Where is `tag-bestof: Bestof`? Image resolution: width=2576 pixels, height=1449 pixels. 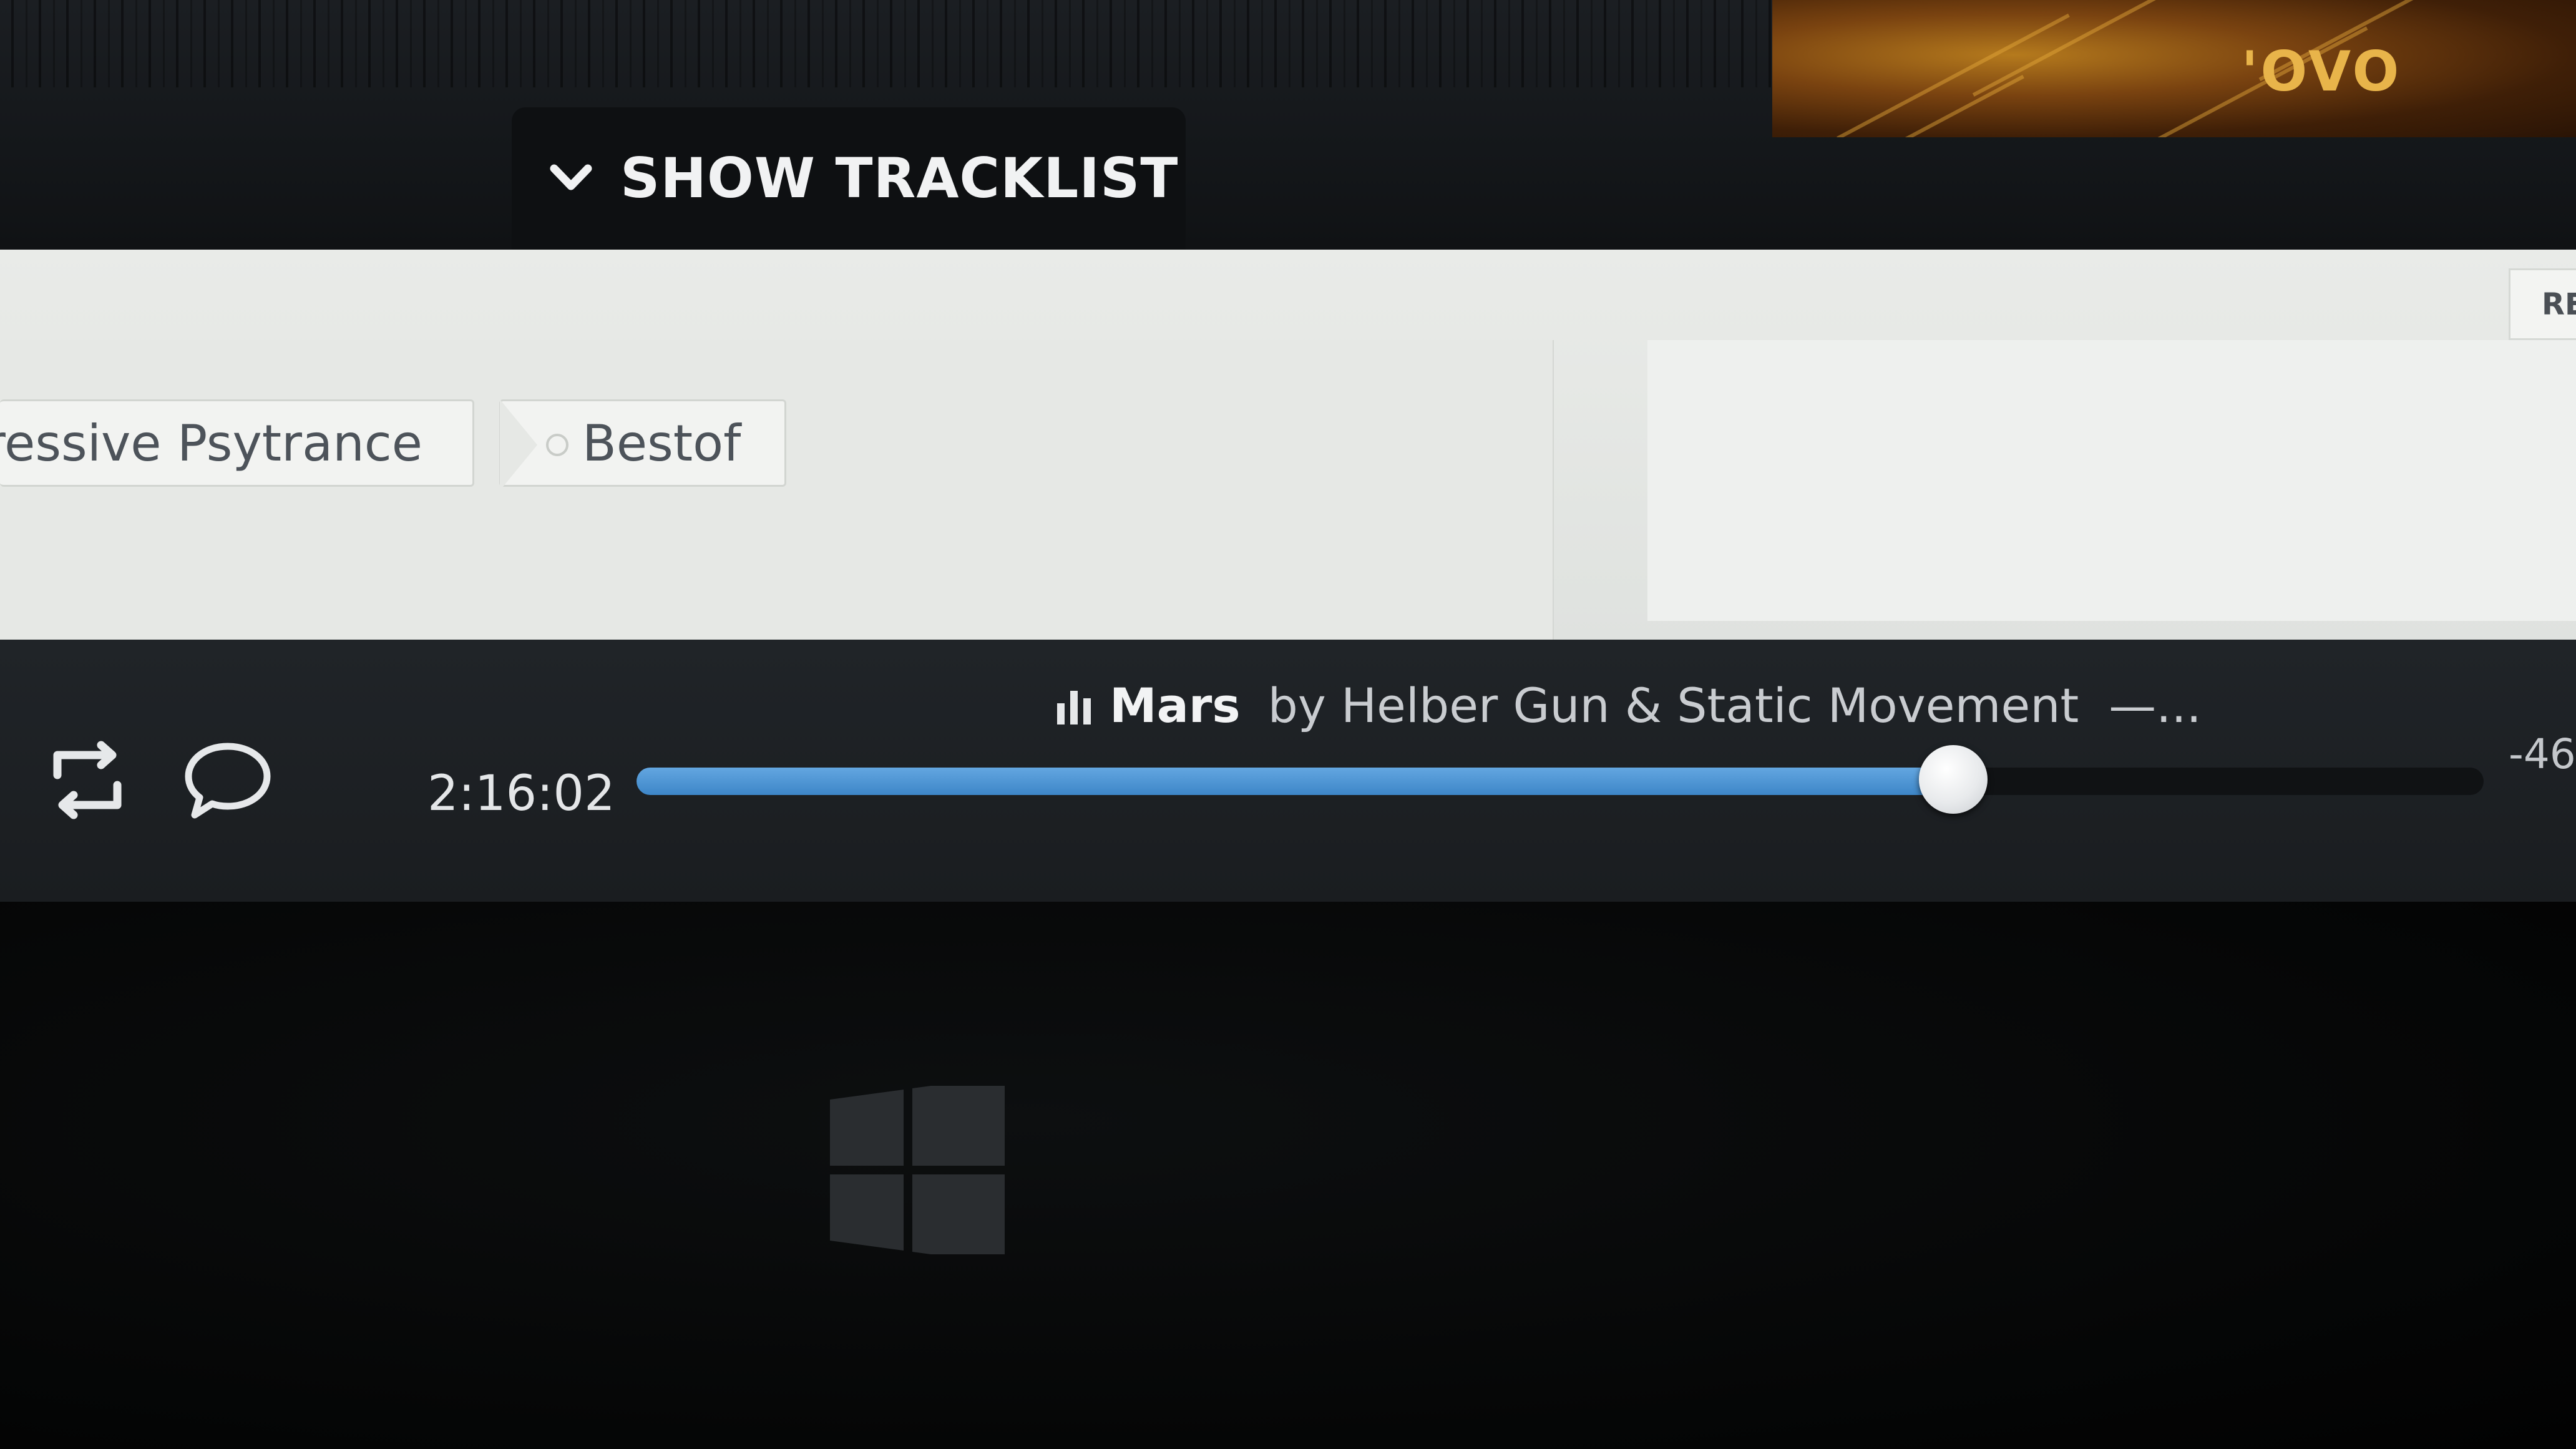
tag-bestof: Bestof is located at coordinates (642, 444).